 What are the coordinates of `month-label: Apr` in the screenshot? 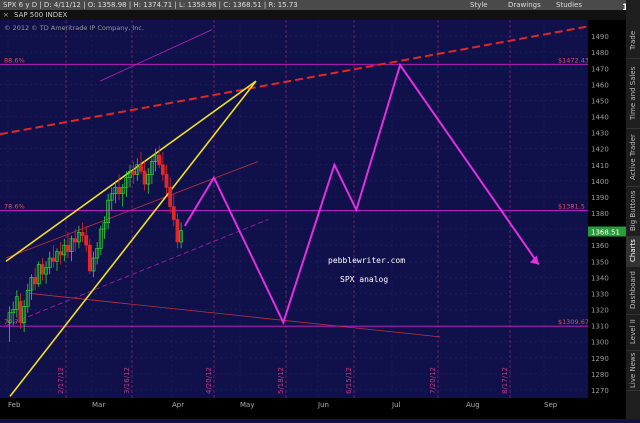 It's located at (178, 405).